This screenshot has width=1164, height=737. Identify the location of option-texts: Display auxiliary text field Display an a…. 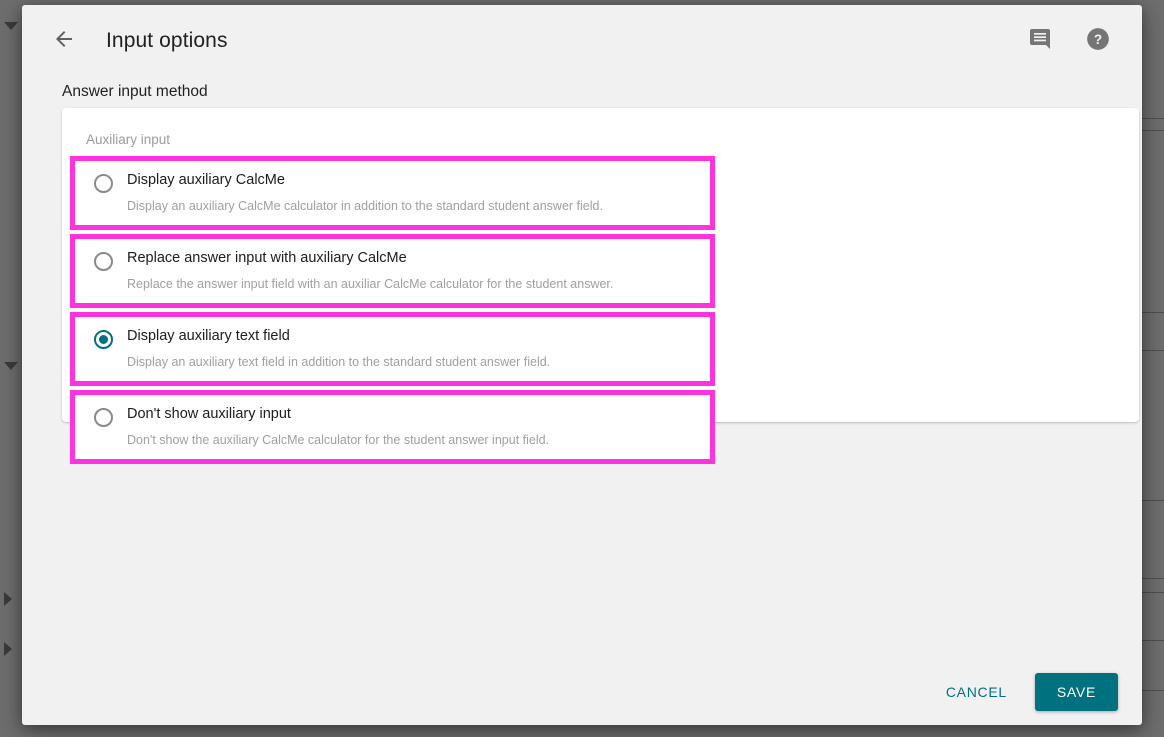
(338, 348).